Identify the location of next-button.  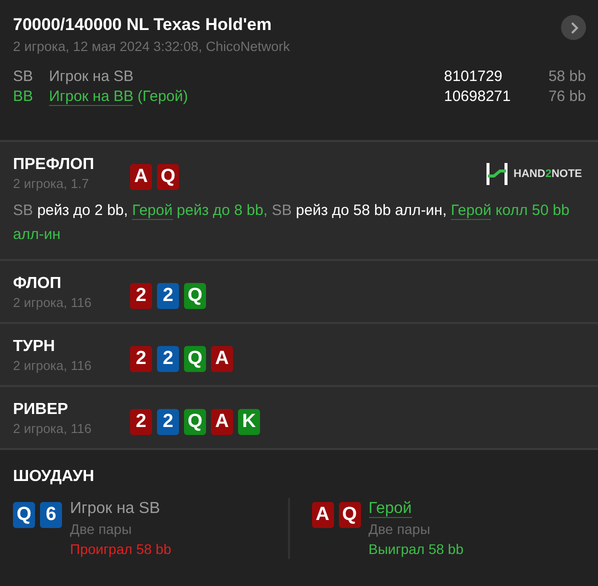
(573, 27).